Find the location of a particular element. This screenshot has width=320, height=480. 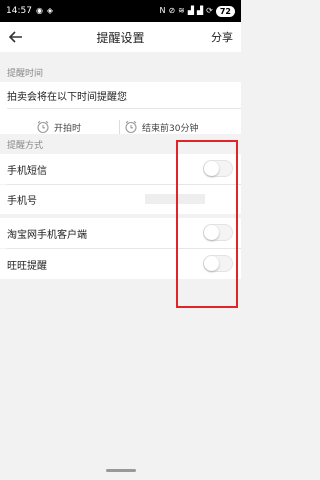

signal-icon-1: ▟ is located at coordinates (190, 10).